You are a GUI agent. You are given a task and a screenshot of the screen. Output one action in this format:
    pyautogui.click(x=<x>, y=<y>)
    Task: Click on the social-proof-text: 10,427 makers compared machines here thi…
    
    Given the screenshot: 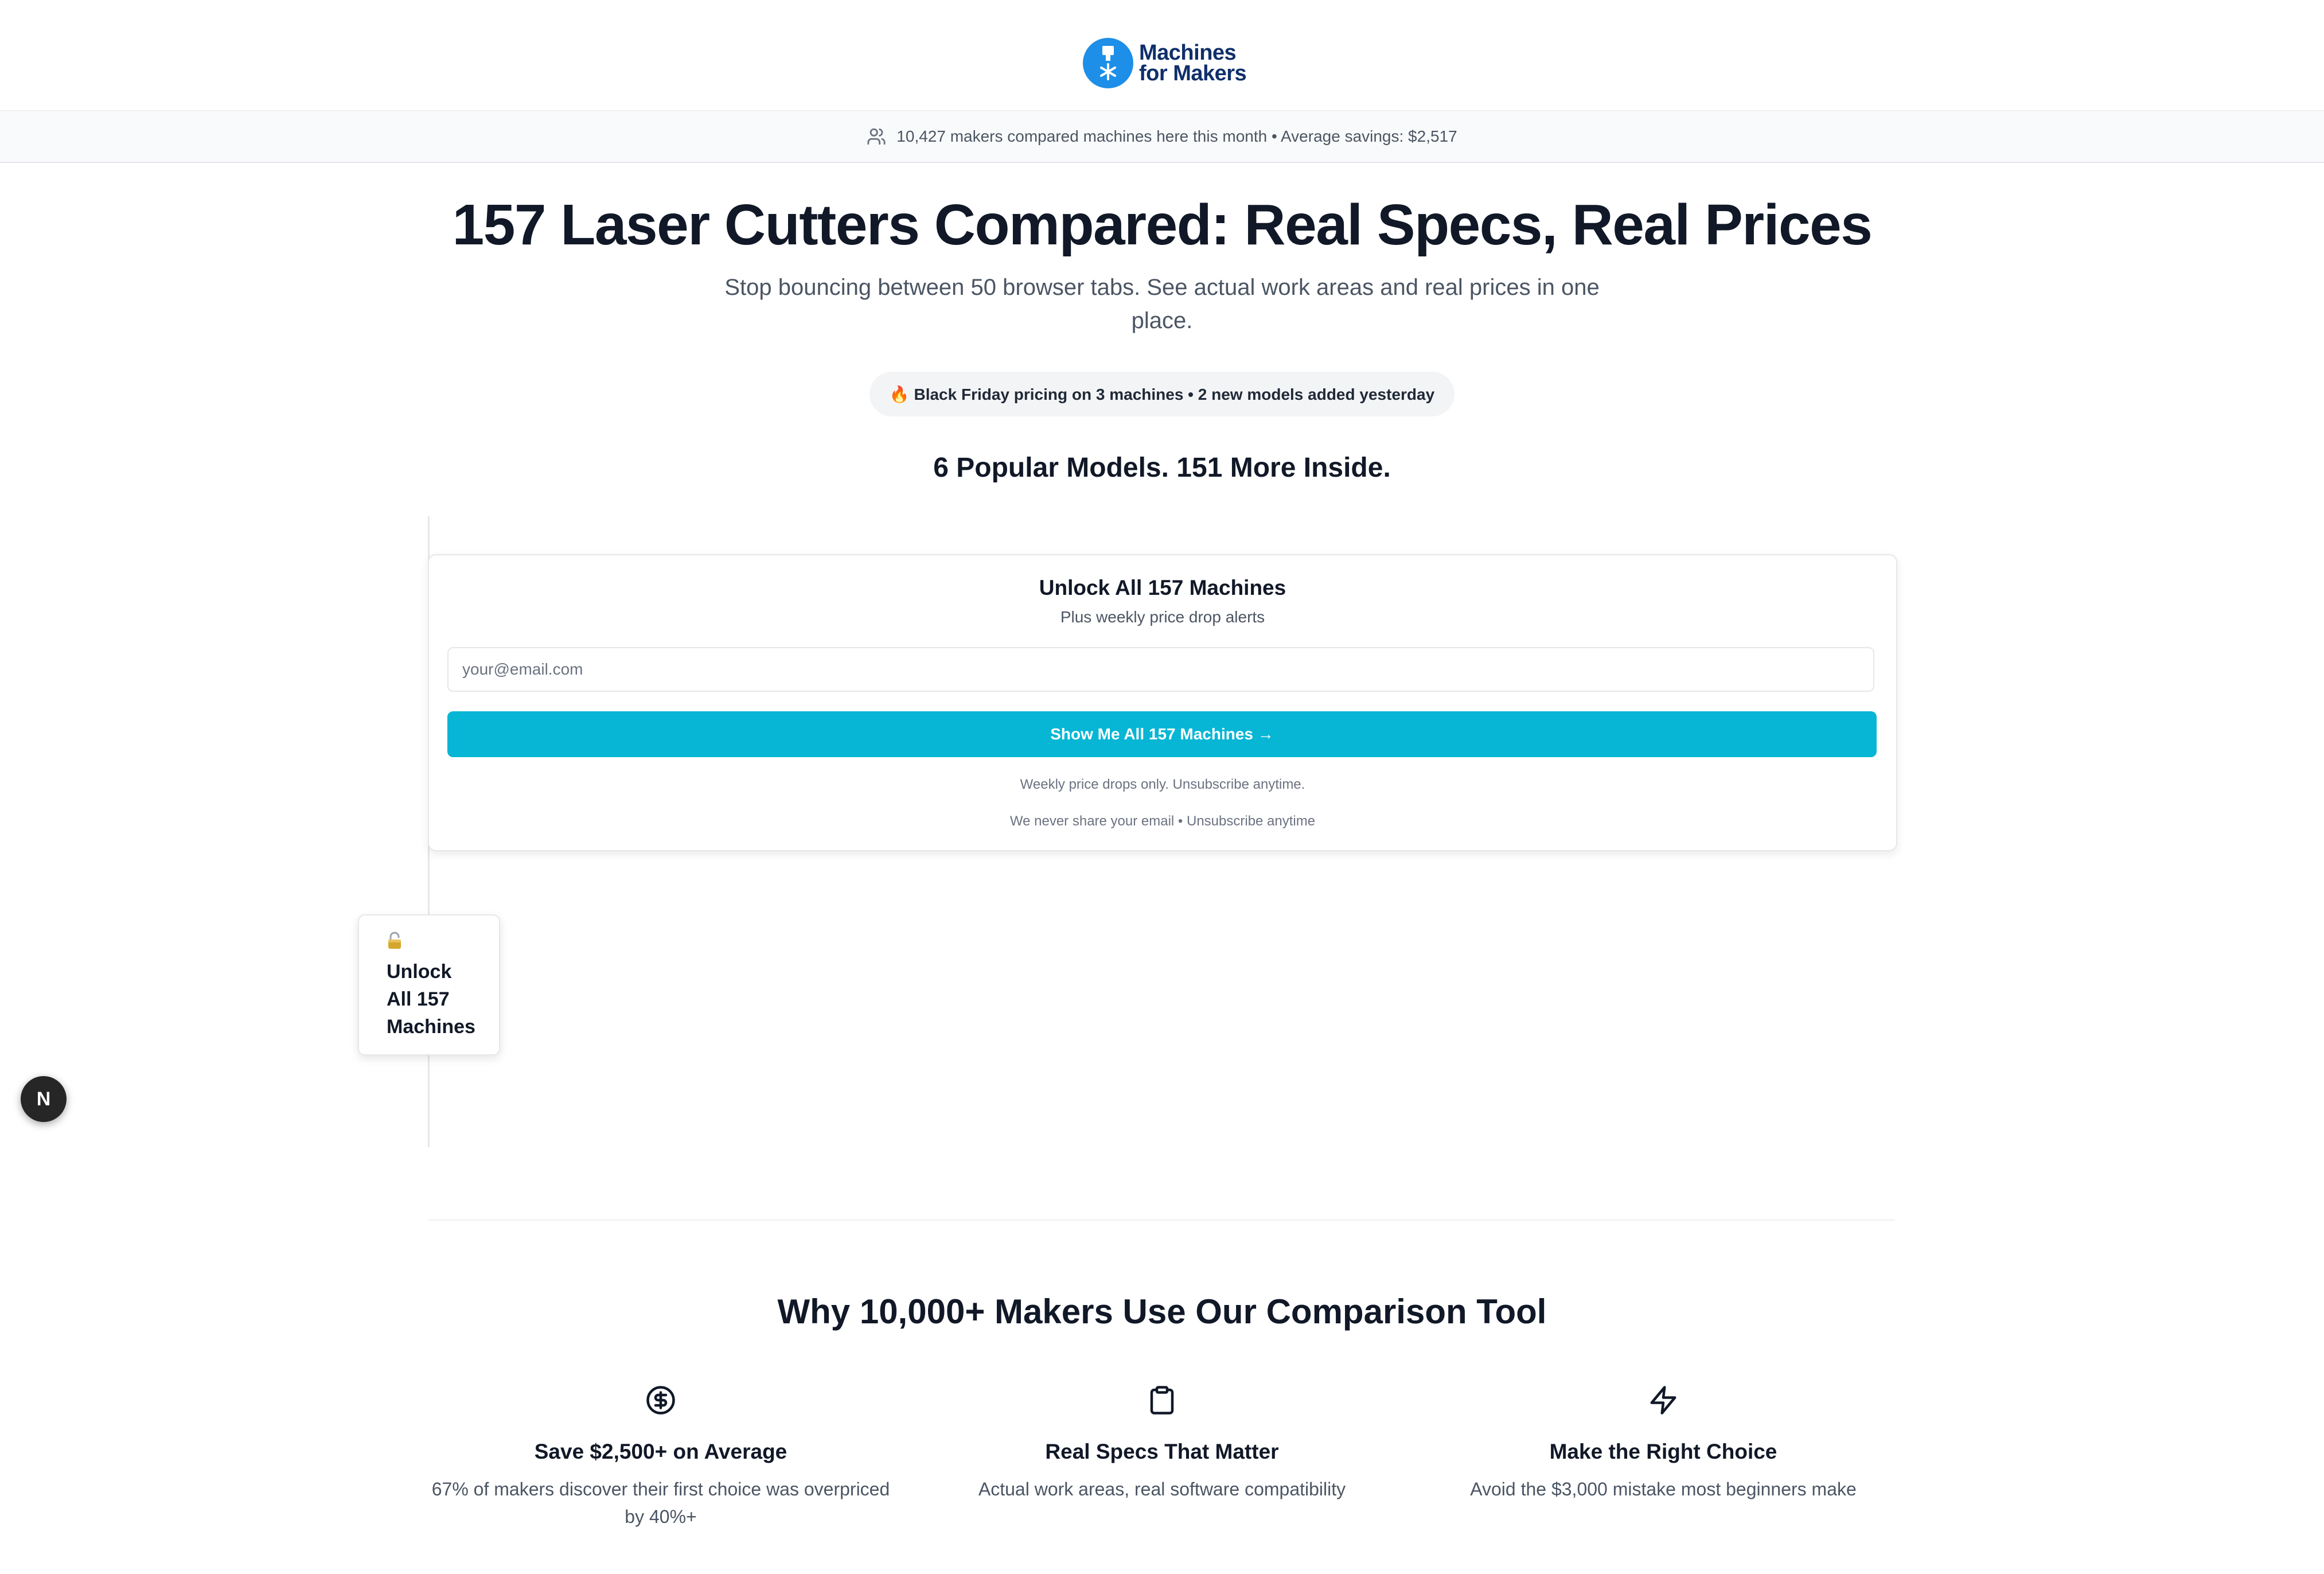 What is the action you would take?
    pyautogui.click(x=1176, y=136)
    